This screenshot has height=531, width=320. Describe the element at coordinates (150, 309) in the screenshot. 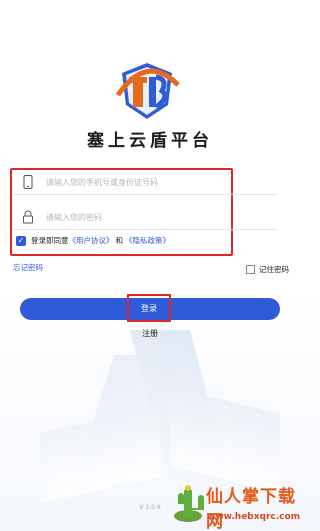

I see `login-button` at that location.